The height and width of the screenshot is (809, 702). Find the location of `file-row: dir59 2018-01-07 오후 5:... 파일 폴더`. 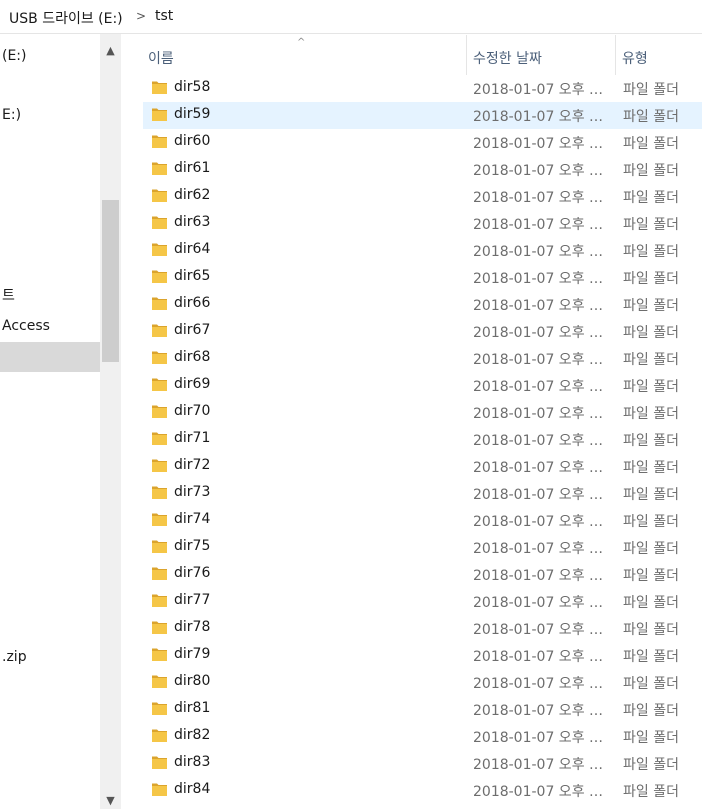

file-row: dir59 2018-01-07 오후 5:... 파일 폴더 is located at coordinates (422, 115).